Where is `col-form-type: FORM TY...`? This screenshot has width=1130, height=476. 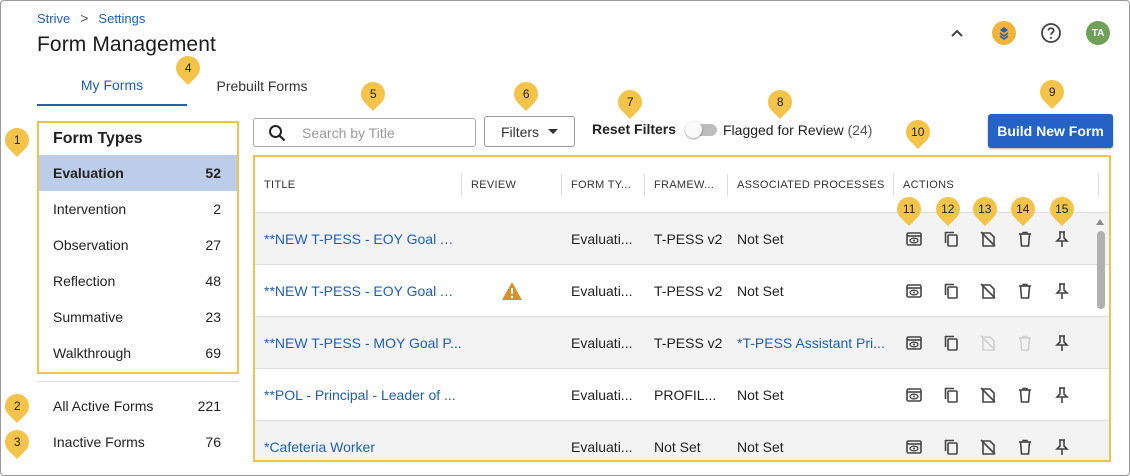 col-form-type: FORM TY... is located at coordinates (603, 184).